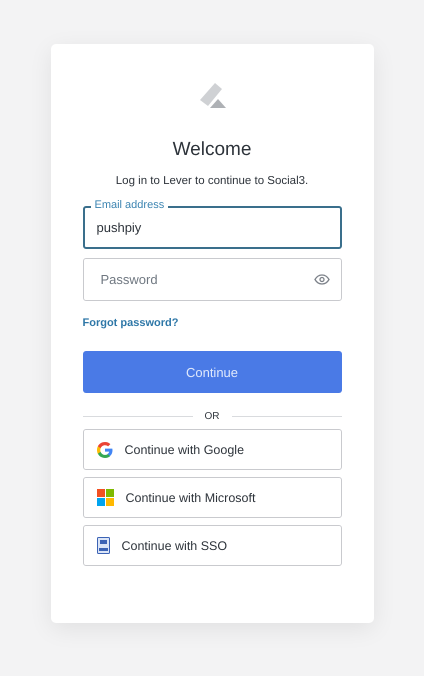  I want to click on logo-icon, so click(212, 95).